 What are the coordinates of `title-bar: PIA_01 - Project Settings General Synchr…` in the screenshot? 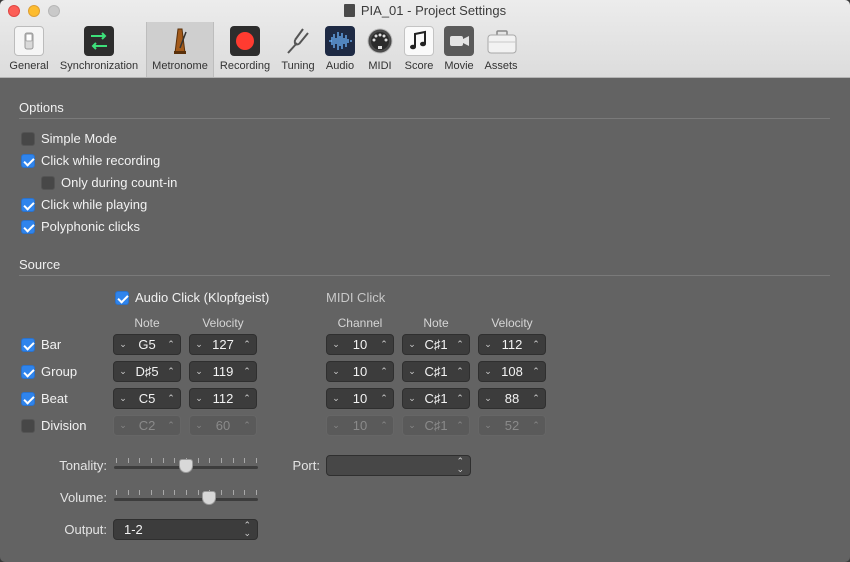 It's located at (425, 39).